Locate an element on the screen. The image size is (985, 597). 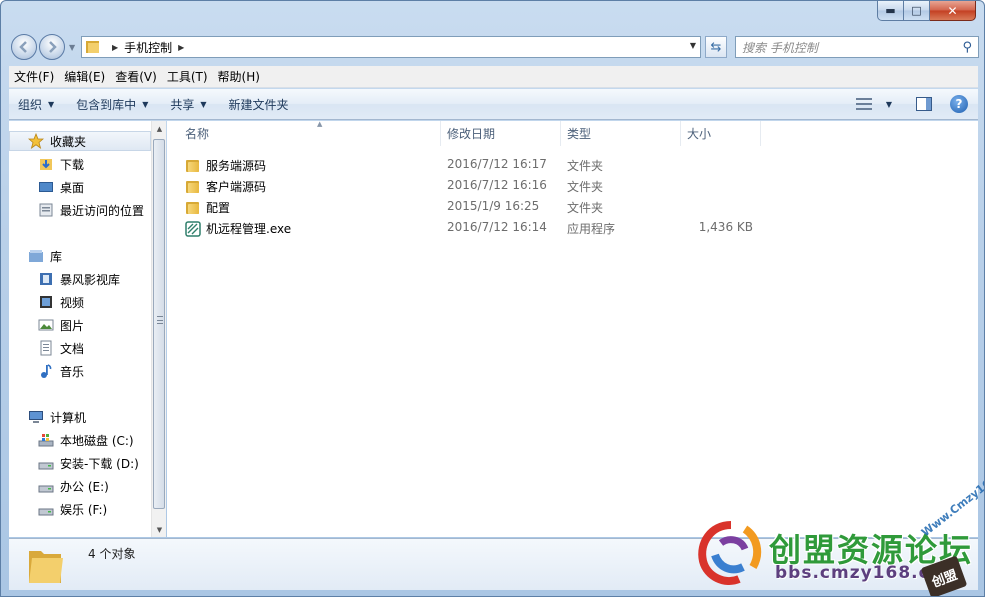
nav-item-label: 音乐 is located at coordinates (72, 371).